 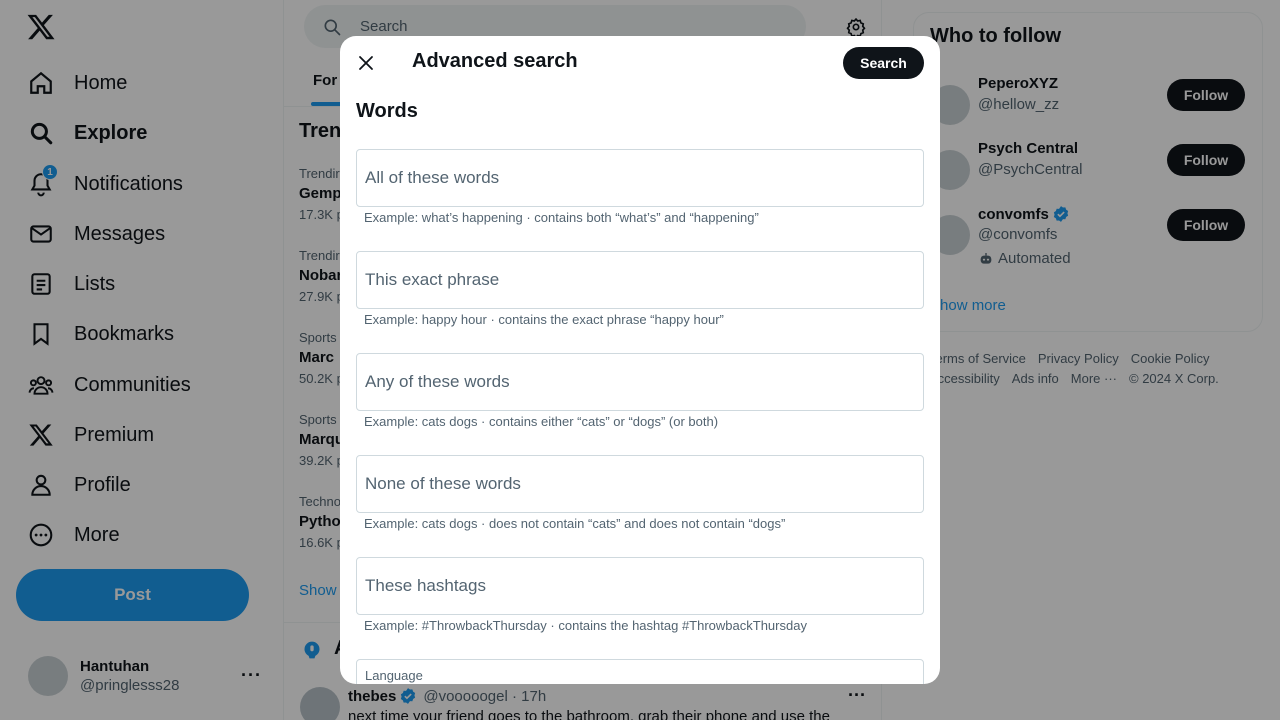 What do you see at coordinates (495, 61) in the screenshot?
I see `dialog-title: Advanced search` at bounding box center [495, 61].